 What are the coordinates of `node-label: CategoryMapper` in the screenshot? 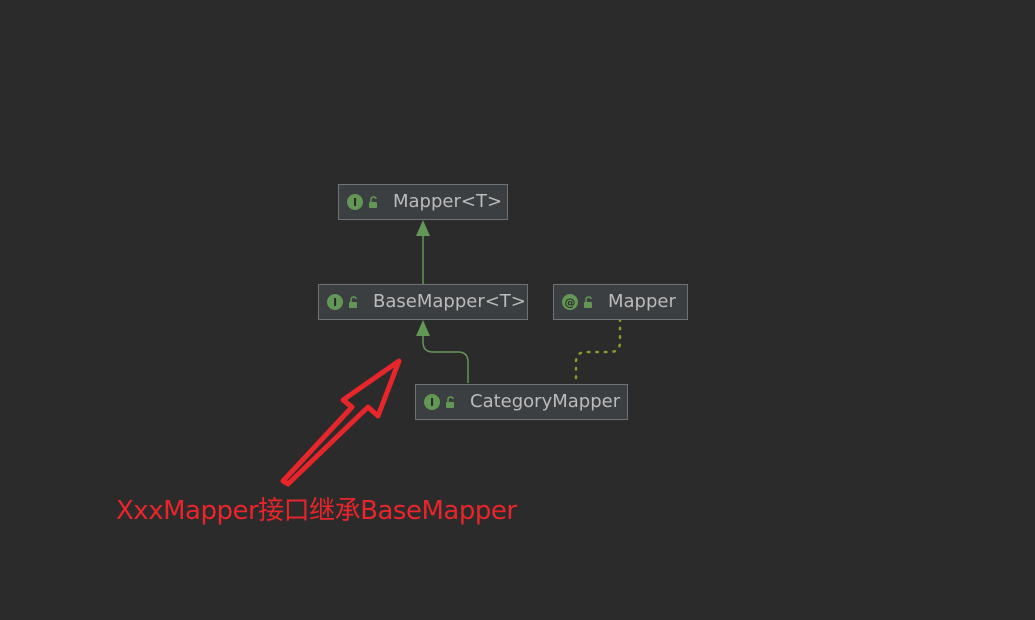 It's located at (545, 401).